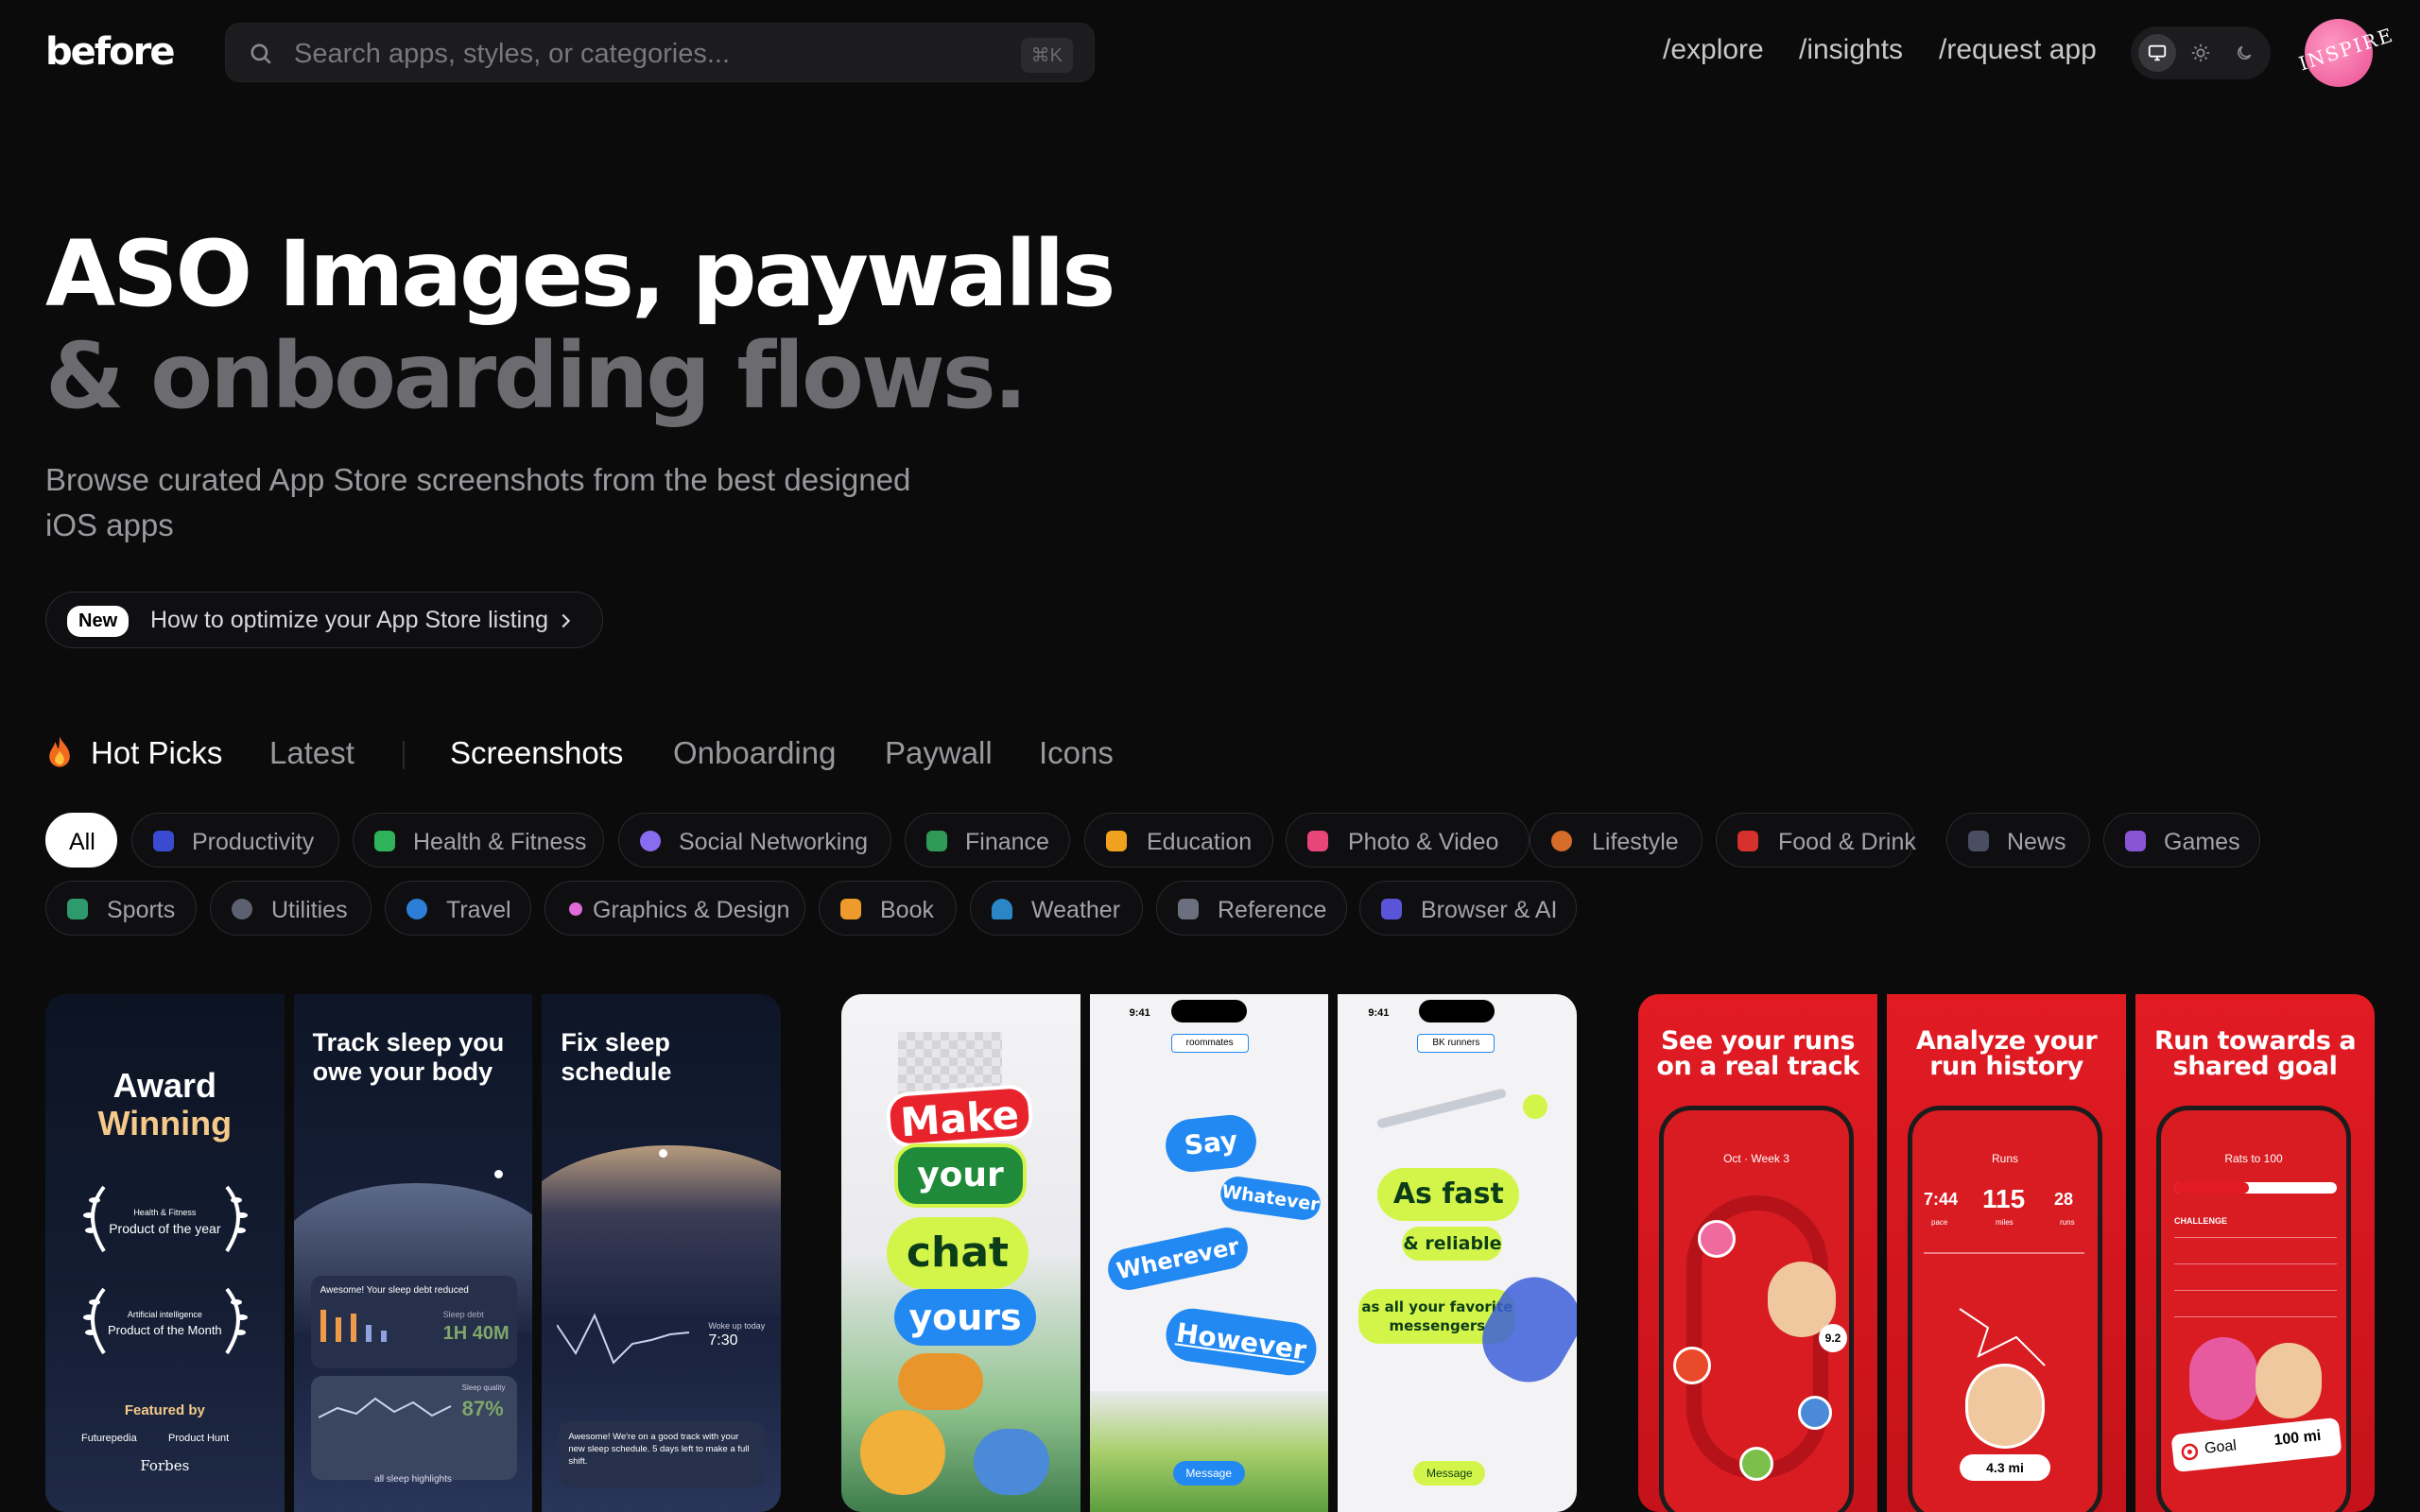 The image size is (2420, 1512). I want to click on say-bubble: Say, so click(1211, 1143).